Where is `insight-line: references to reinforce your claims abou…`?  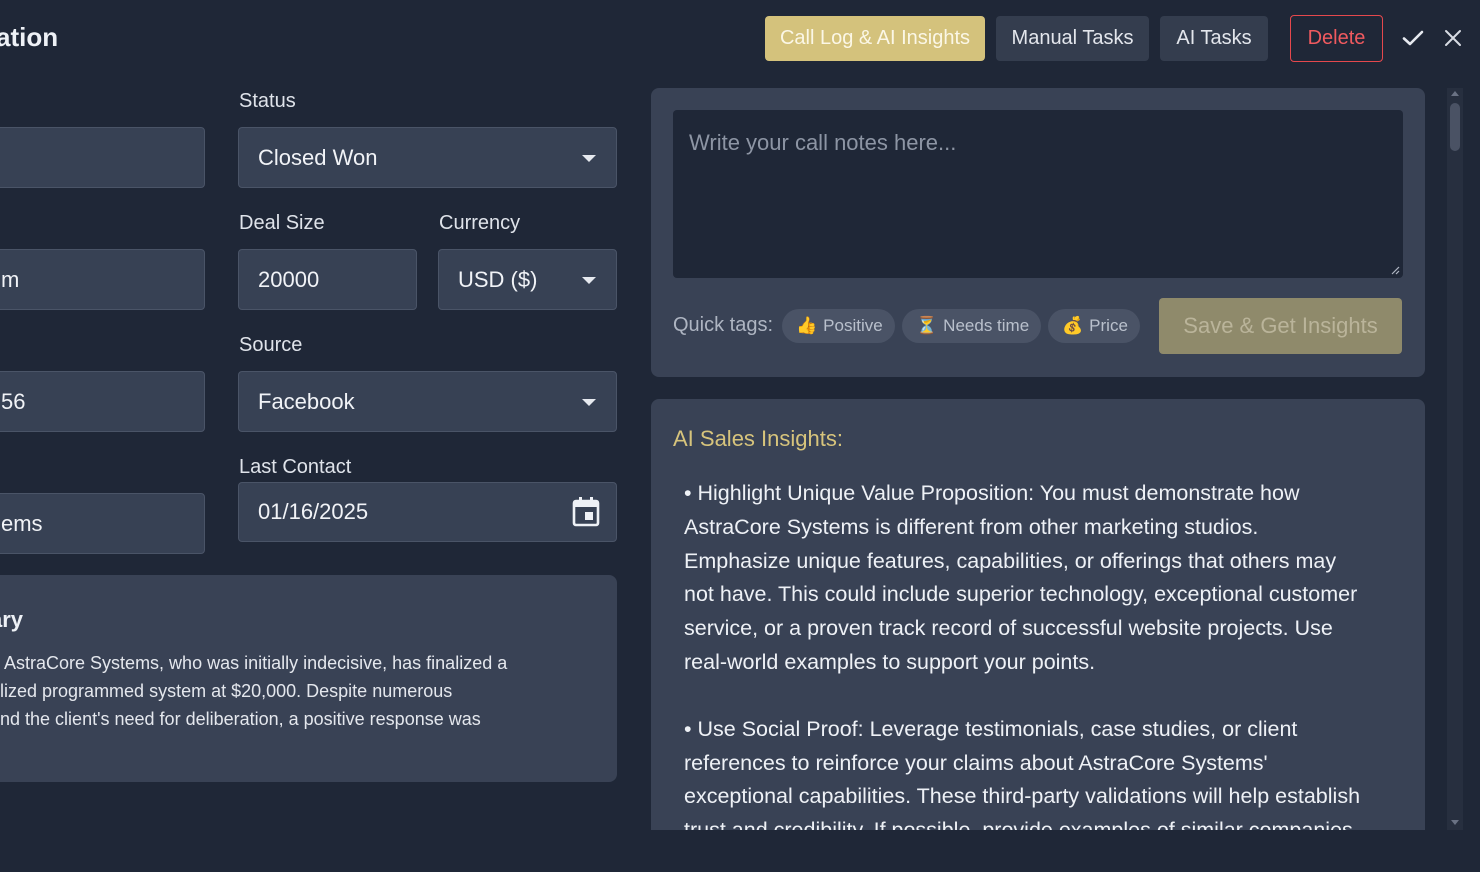 insight-line: references to reinforce your claims abou… is located at coordinates (976, 762).